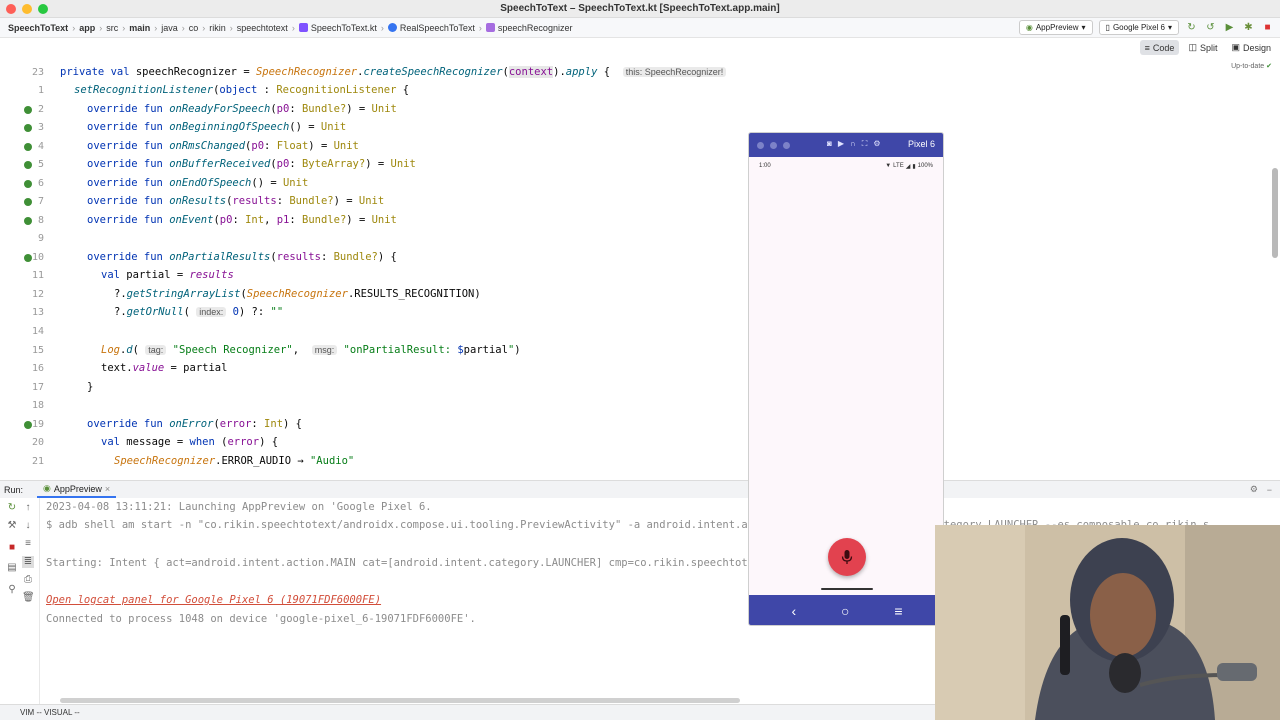  What do you see at coordinates (77, 489) in the screenshot?
I see `run-tab-apppreview: ◉ AppPreview ×` at bounding box center [77, 489].